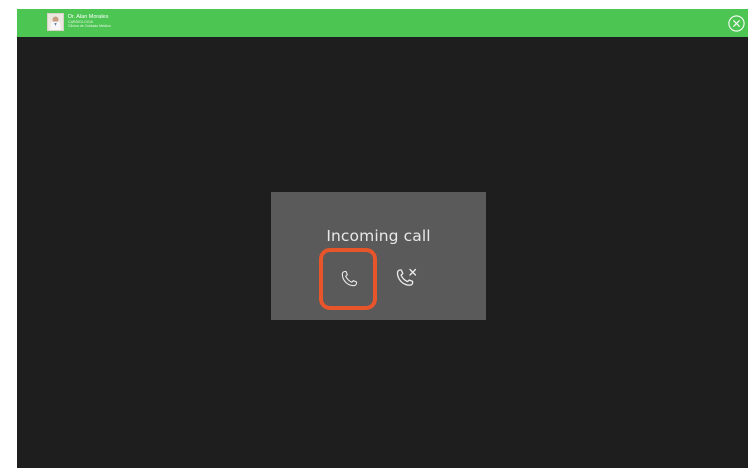 The height and width of the screenshot is (468, 748). What do you see at coordinates (55, 22) in the screenshot?
I see `doctor-avatar` at bounding box center [55, 22].